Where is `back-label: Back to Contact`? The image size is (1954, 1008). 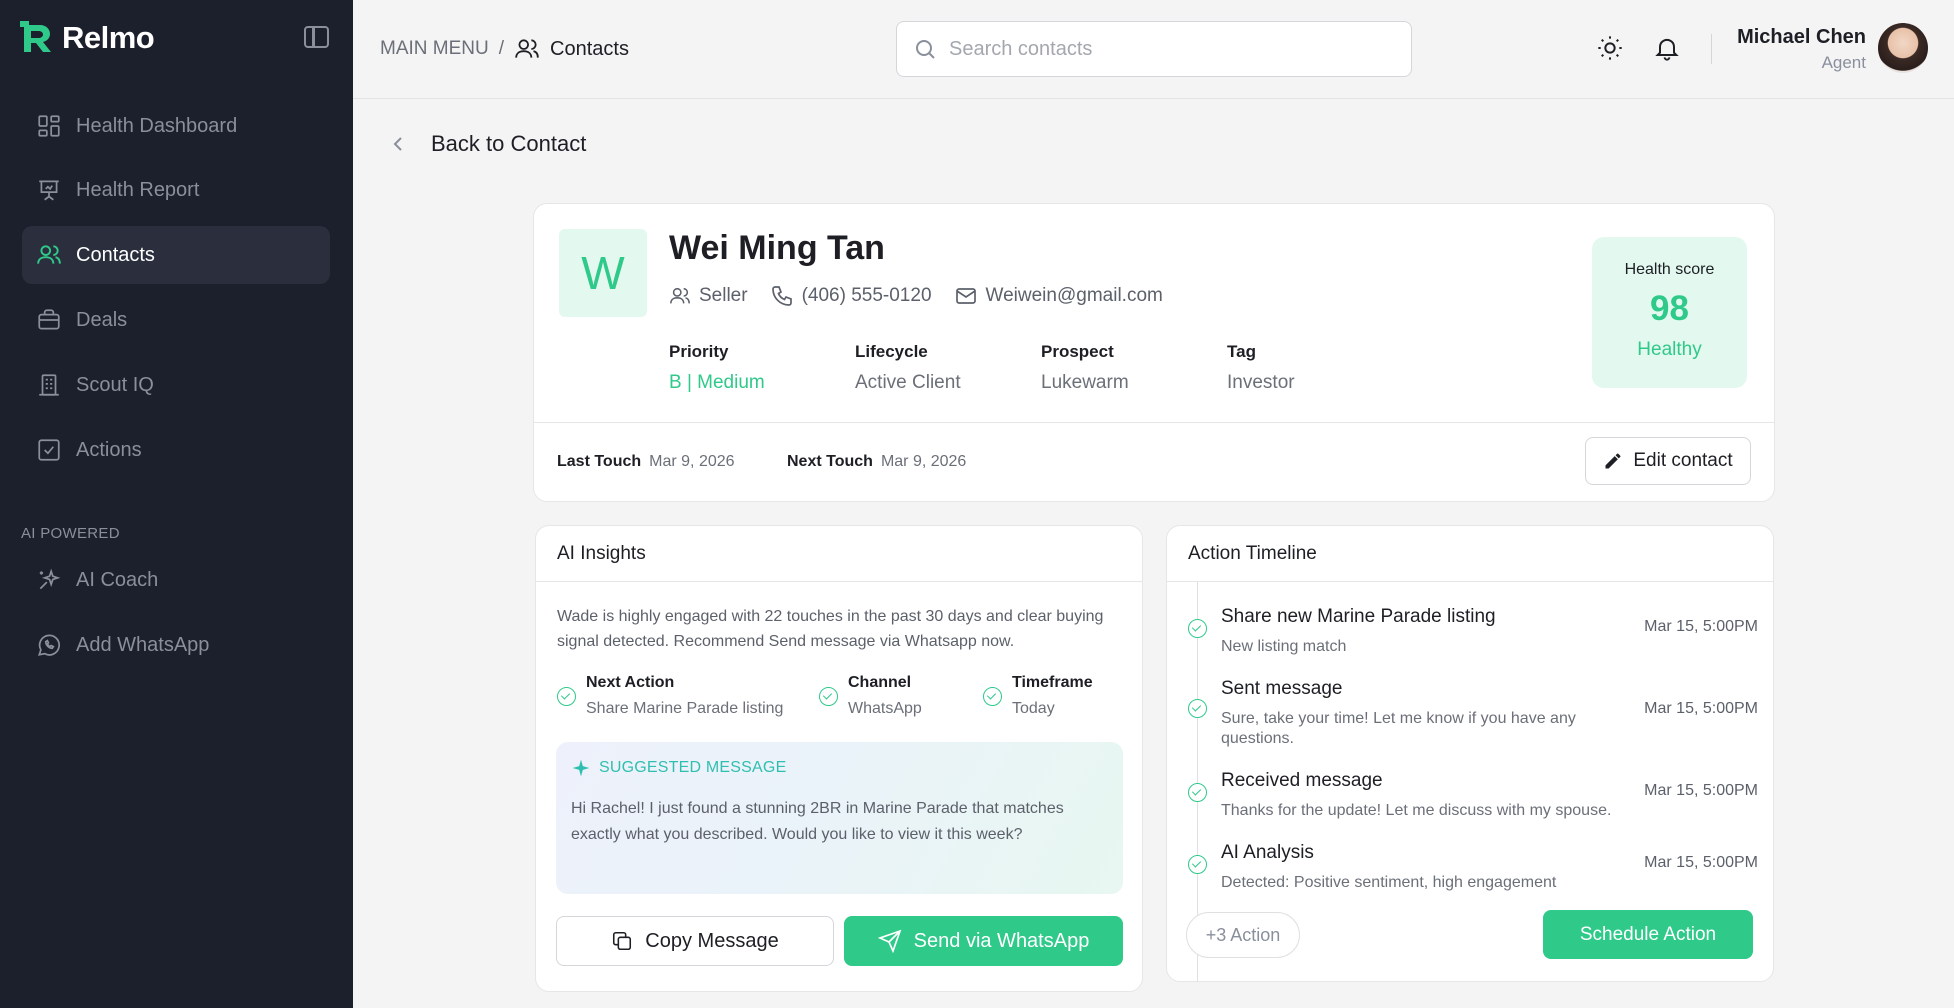 back-label: Back to Contact is located at coordinates (509, 143).